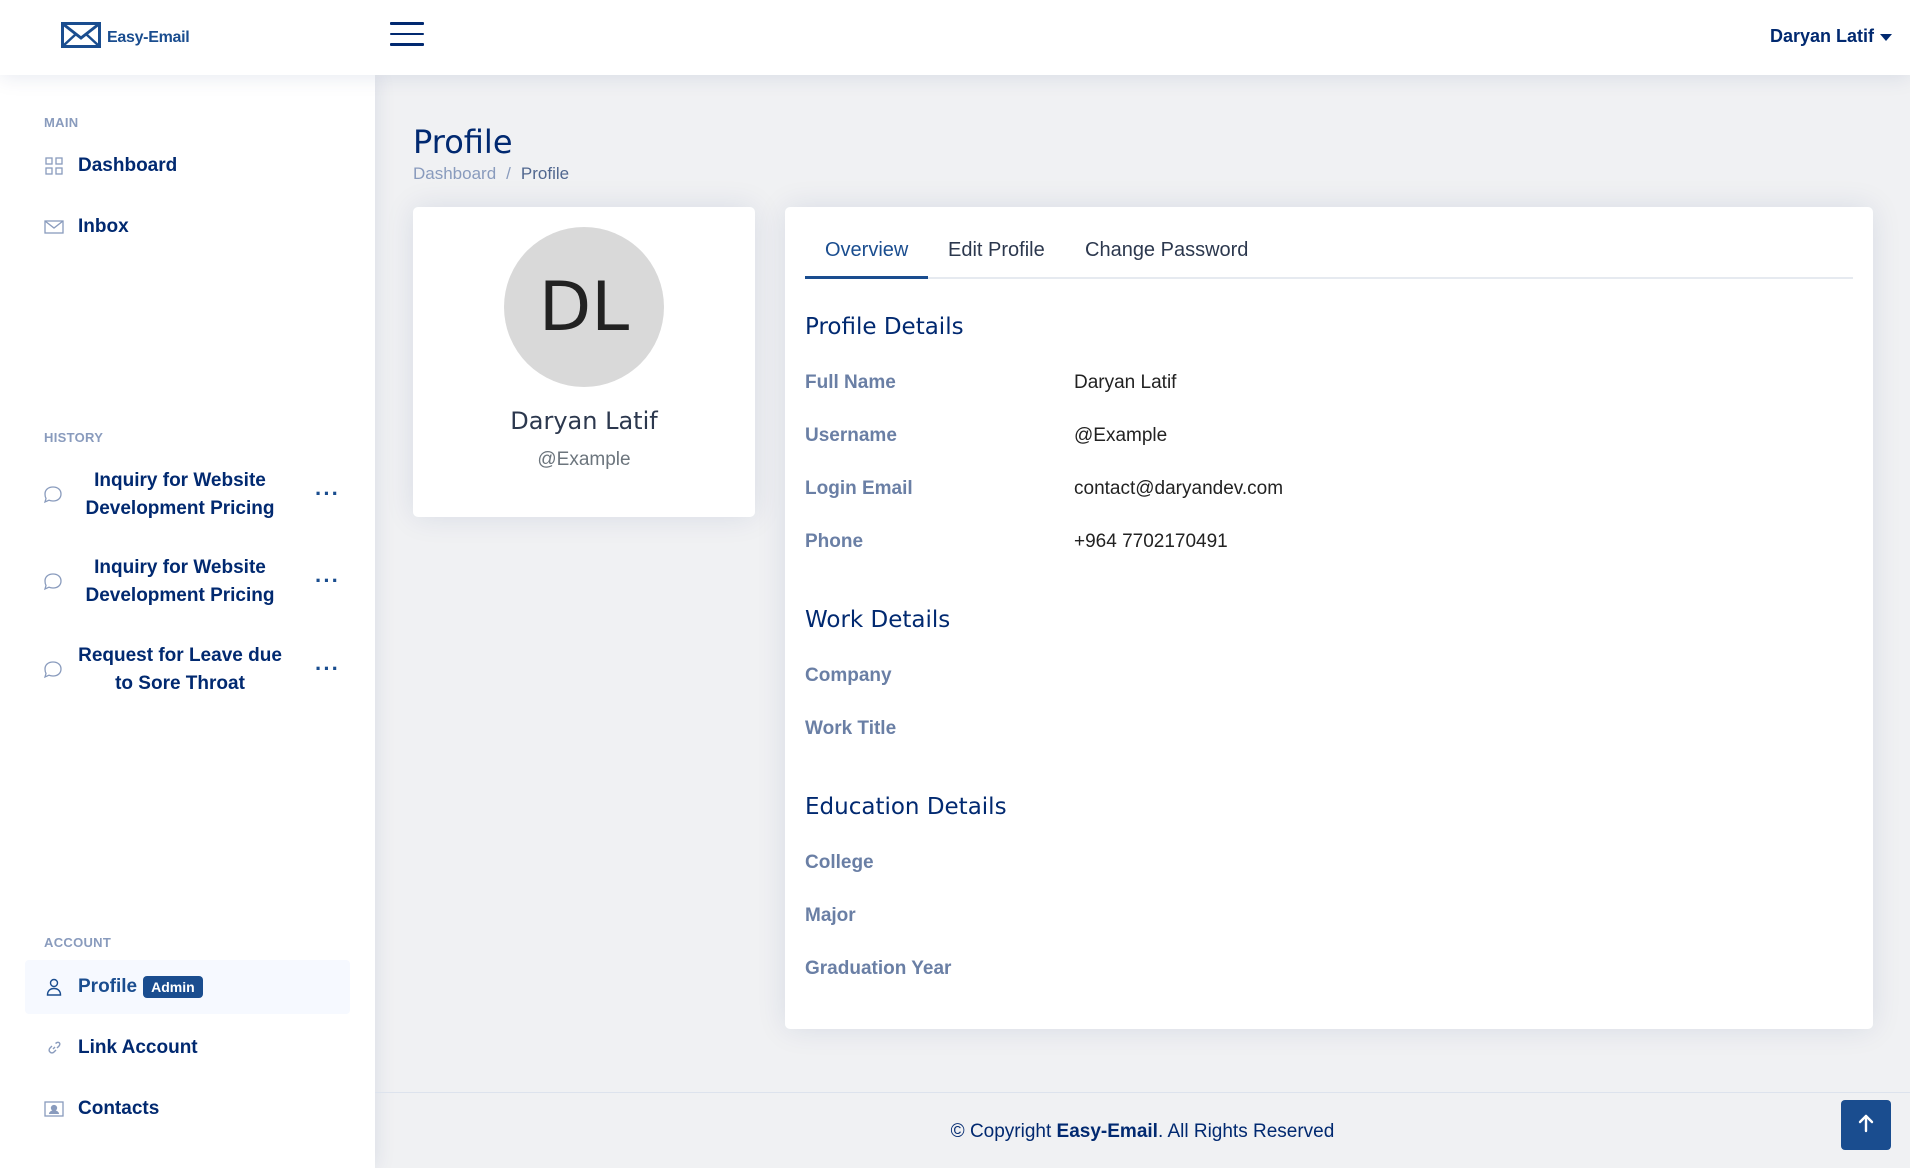 The height and width of the screenshot is (1168, 1910). What do you see at coordinates (1003, 1131) in the screenshot?
I see `copyright-prefix: © Copyright` at bounding box center [1003, 1131].